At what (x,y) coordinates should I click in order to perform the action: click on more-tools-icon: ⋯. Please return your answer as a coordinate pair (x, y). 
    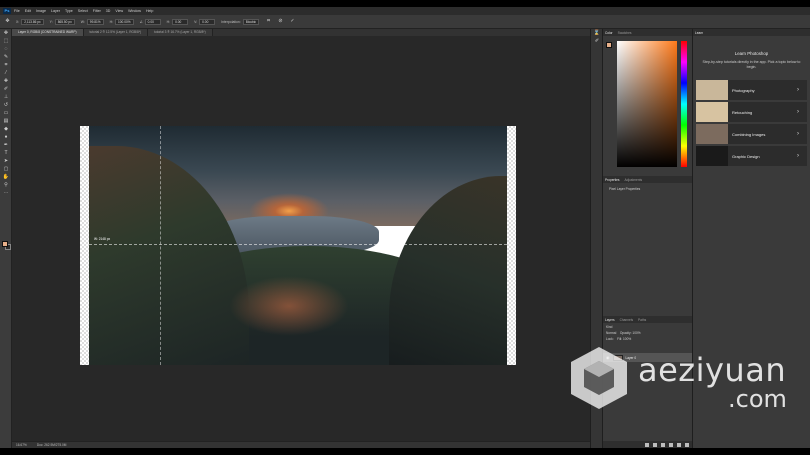
    Looking at the image, I should click on (6, 193).